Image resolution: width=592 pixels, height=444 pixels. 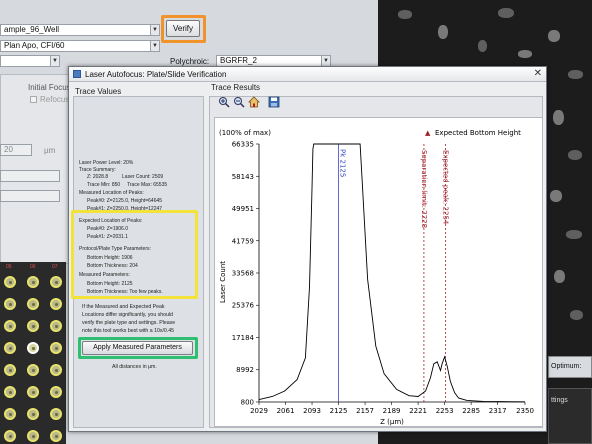 I want to click on selected-well, so click(x=33, y=348).